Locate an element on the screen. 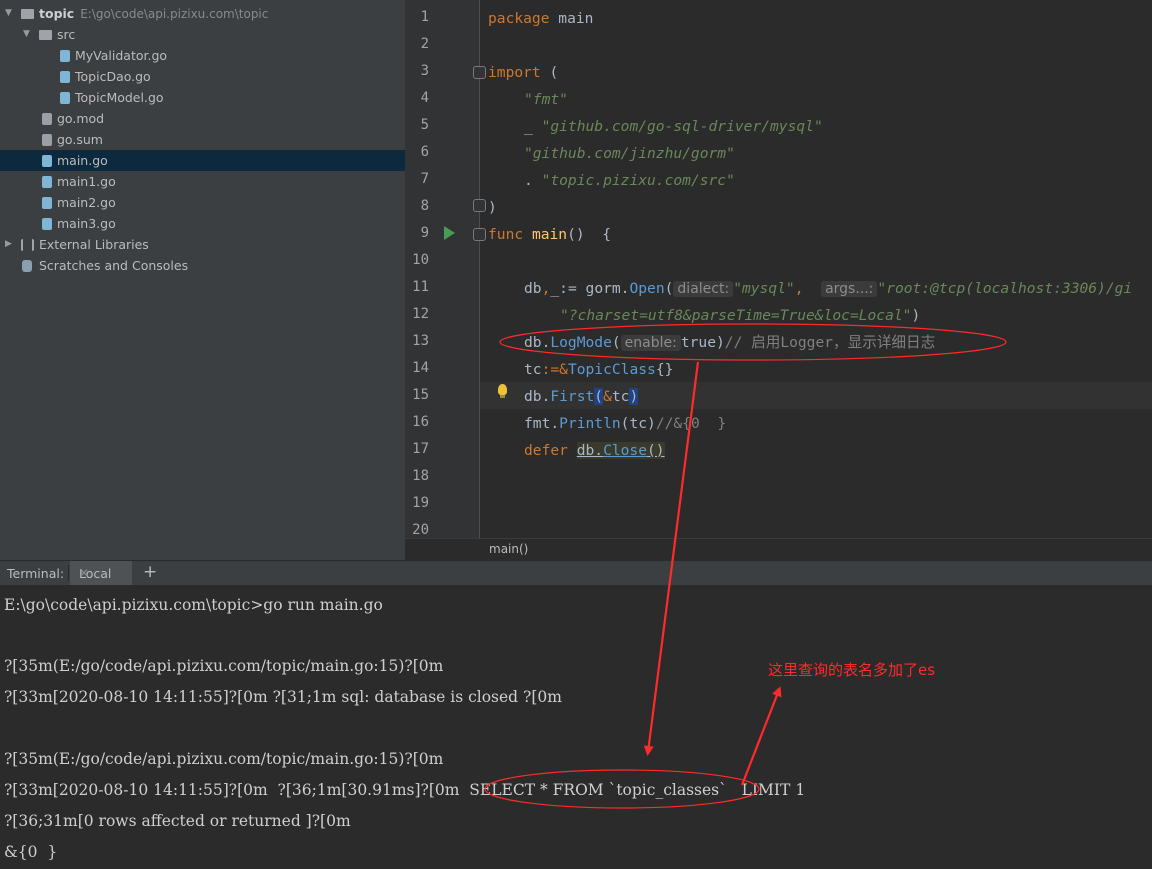 This screenshot has width=1152, height=869. tree-item-label: TopicDao.go is located at coordinates (113, 76).